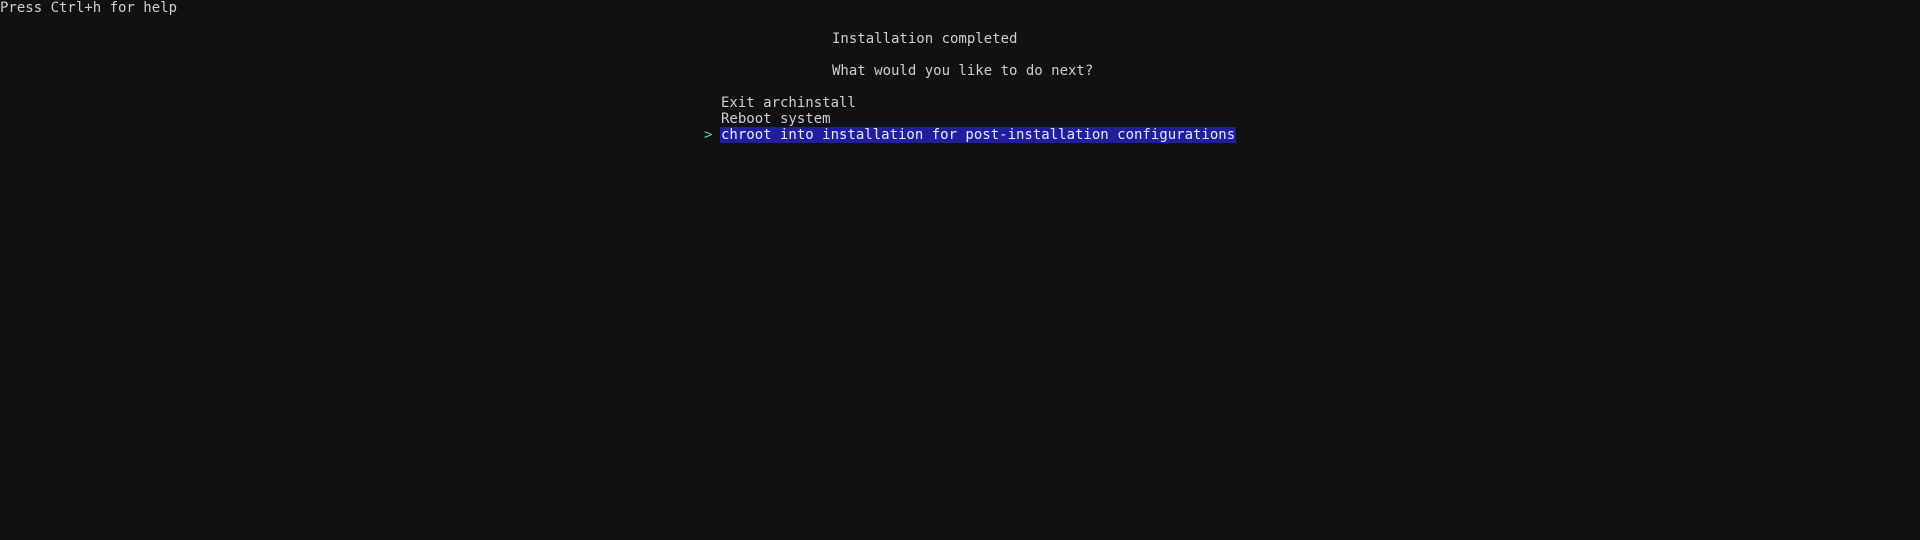 The width and height of the screenshot is (1920, 540). I want to click on menu-item-label: Reboot system, so click(776, 119).